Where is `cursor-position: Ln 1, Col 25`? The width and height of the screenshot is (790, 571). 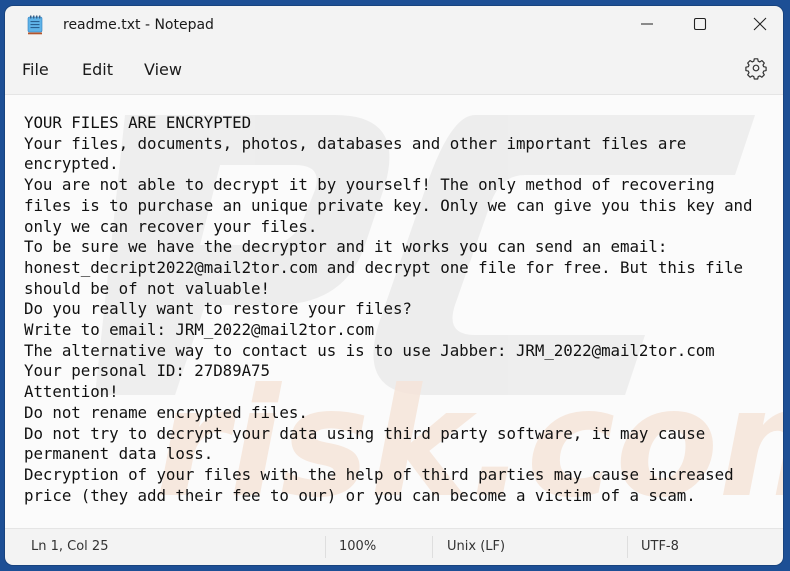
cursor-position: Ln 1, Col 25 is located at coordinates (70, 546).